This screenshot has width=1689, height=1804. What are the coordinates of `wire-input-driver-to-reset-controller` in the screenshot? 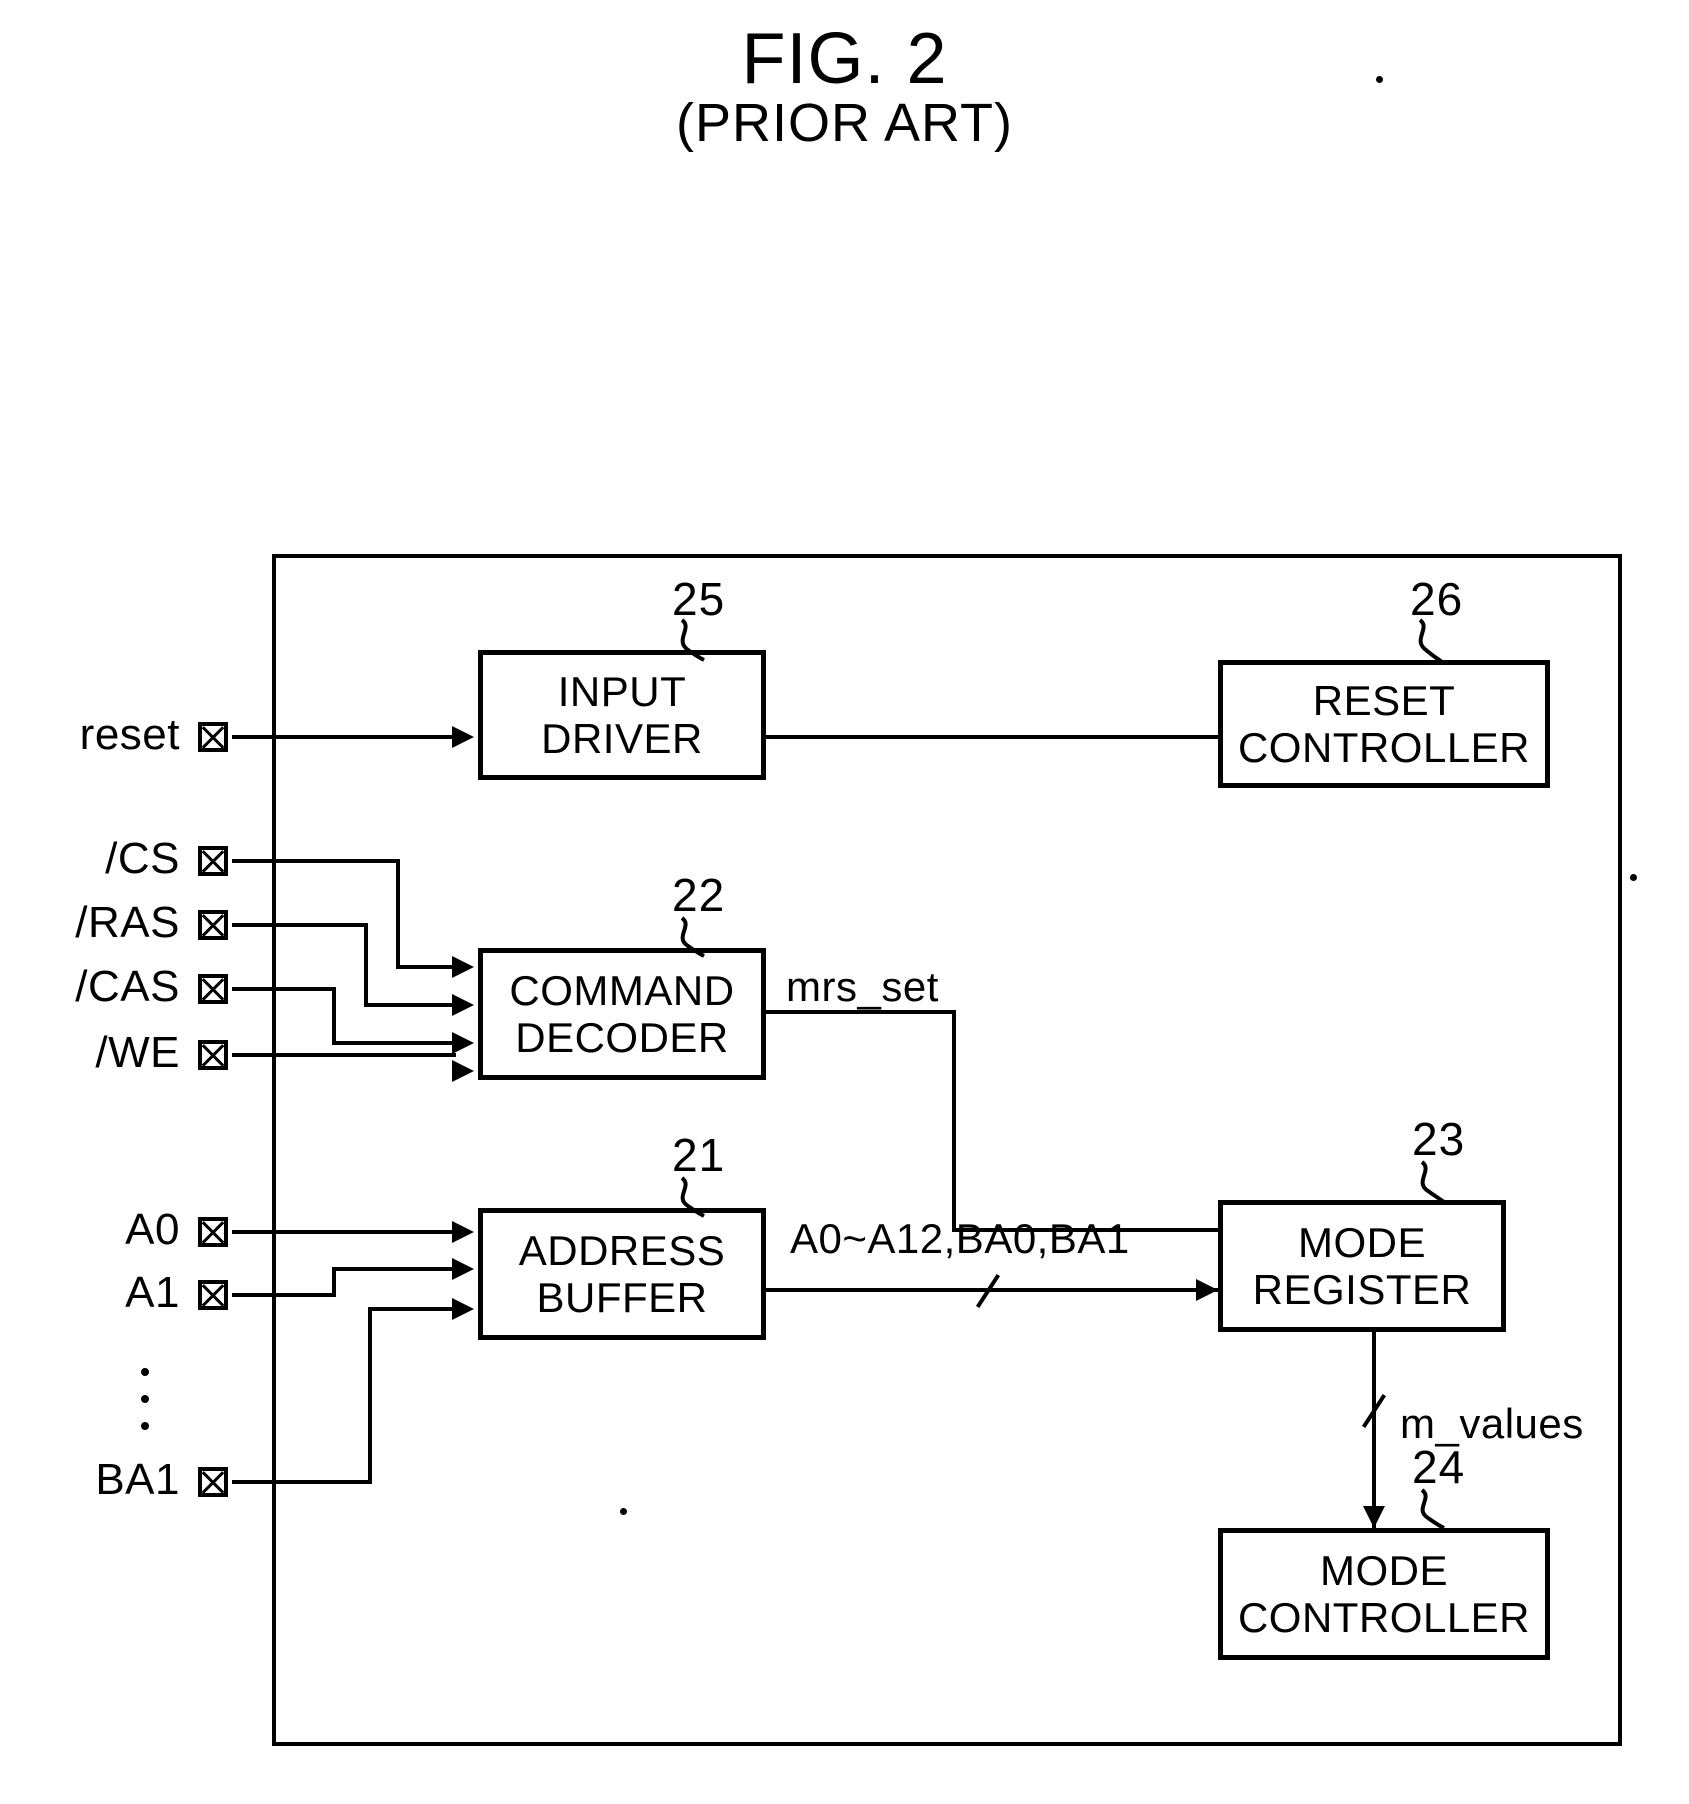 It's located at (992, 737).